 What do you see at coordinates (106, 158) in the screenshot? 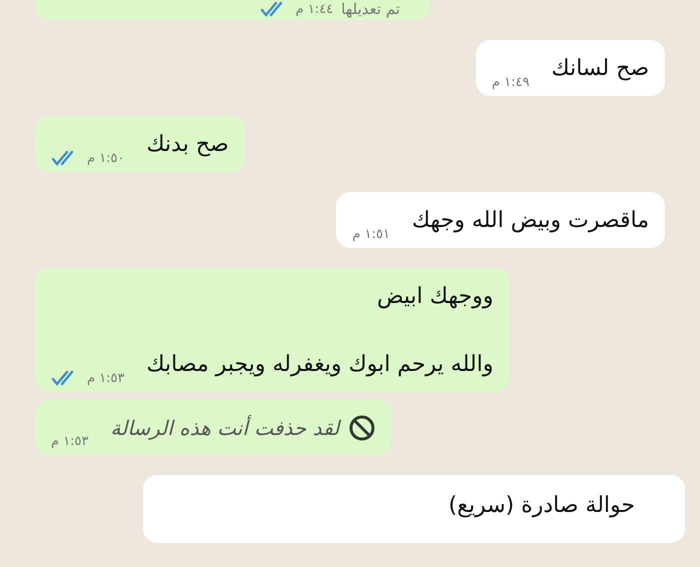
I see `message-time: ١:٥٠ م` at bounding box center [106, 158].